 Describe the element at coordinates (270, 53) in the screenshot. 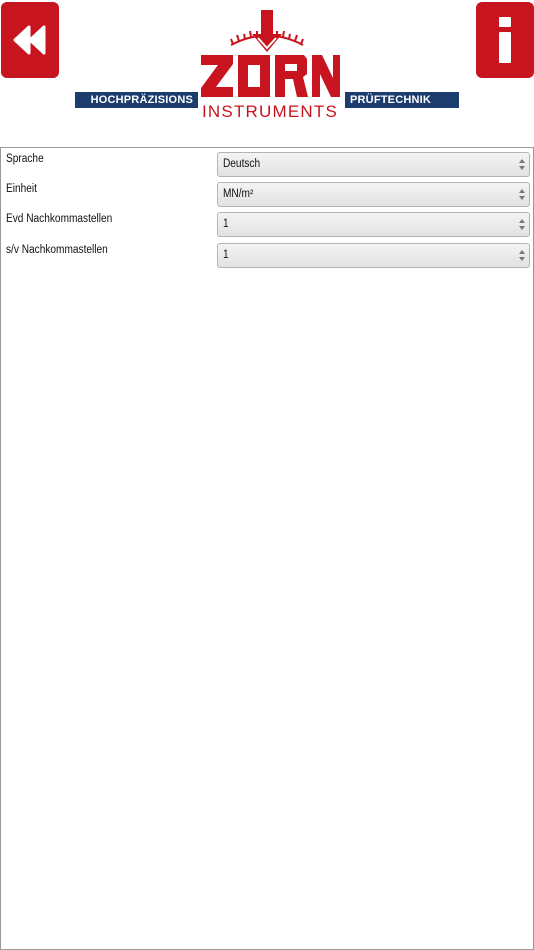

I see `logo-graphic` at that location.